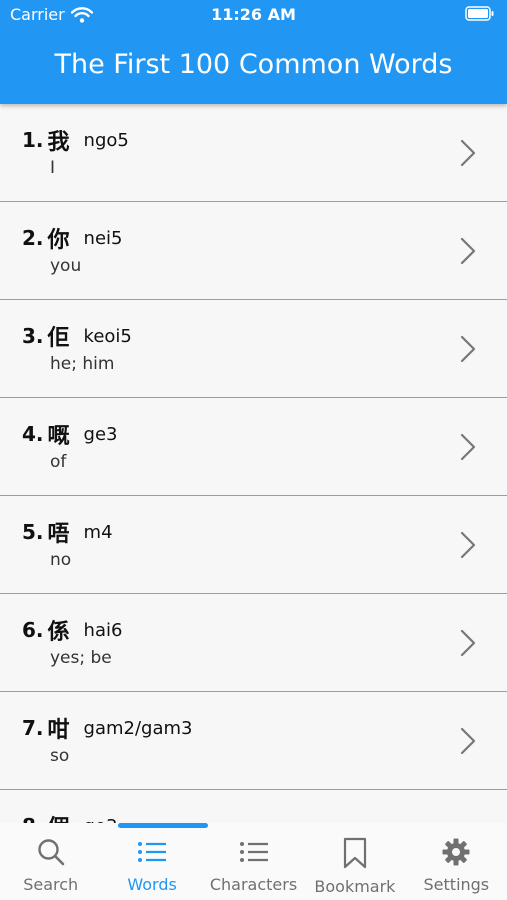 Image resolution: width=507 pixels, height=900 pixels. What do you see at coordinates (253, 153) in the screenshot?
I see `word-row: 1. 我 ngo5 I` at bounding box center [253, 153].